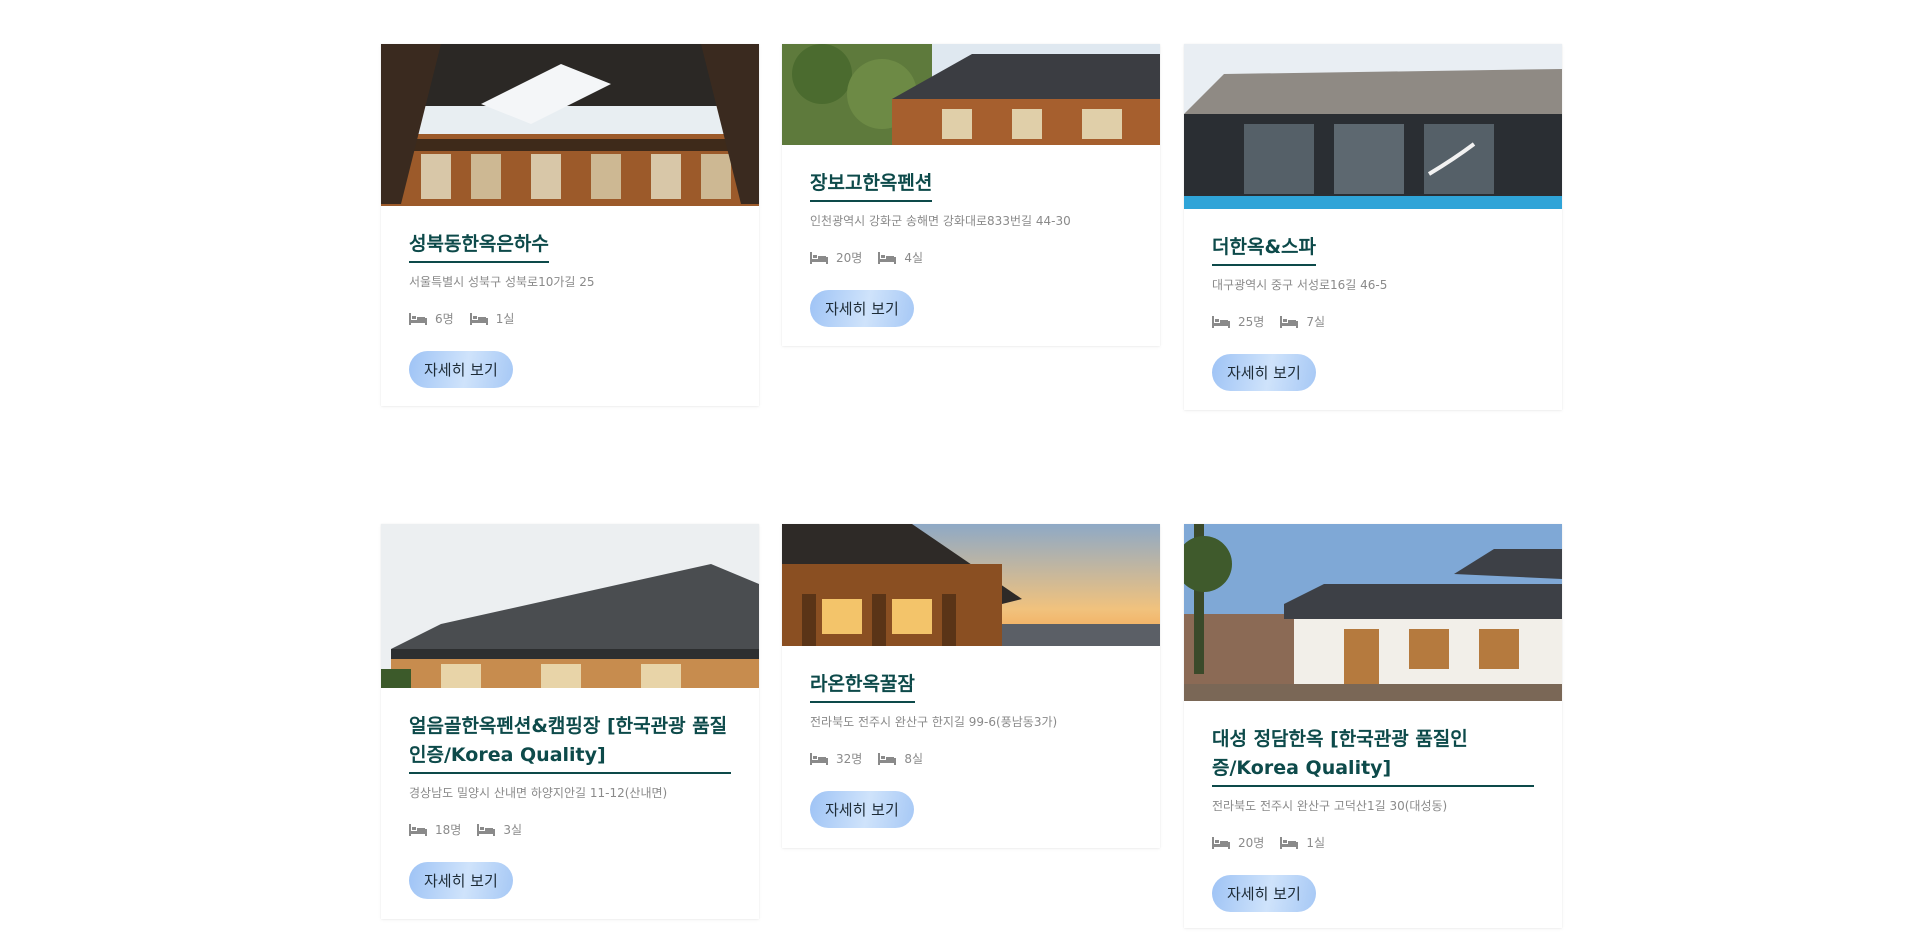 The image size is (1920, 940). I want to click on guest-count: 32명, so click(849, 759).